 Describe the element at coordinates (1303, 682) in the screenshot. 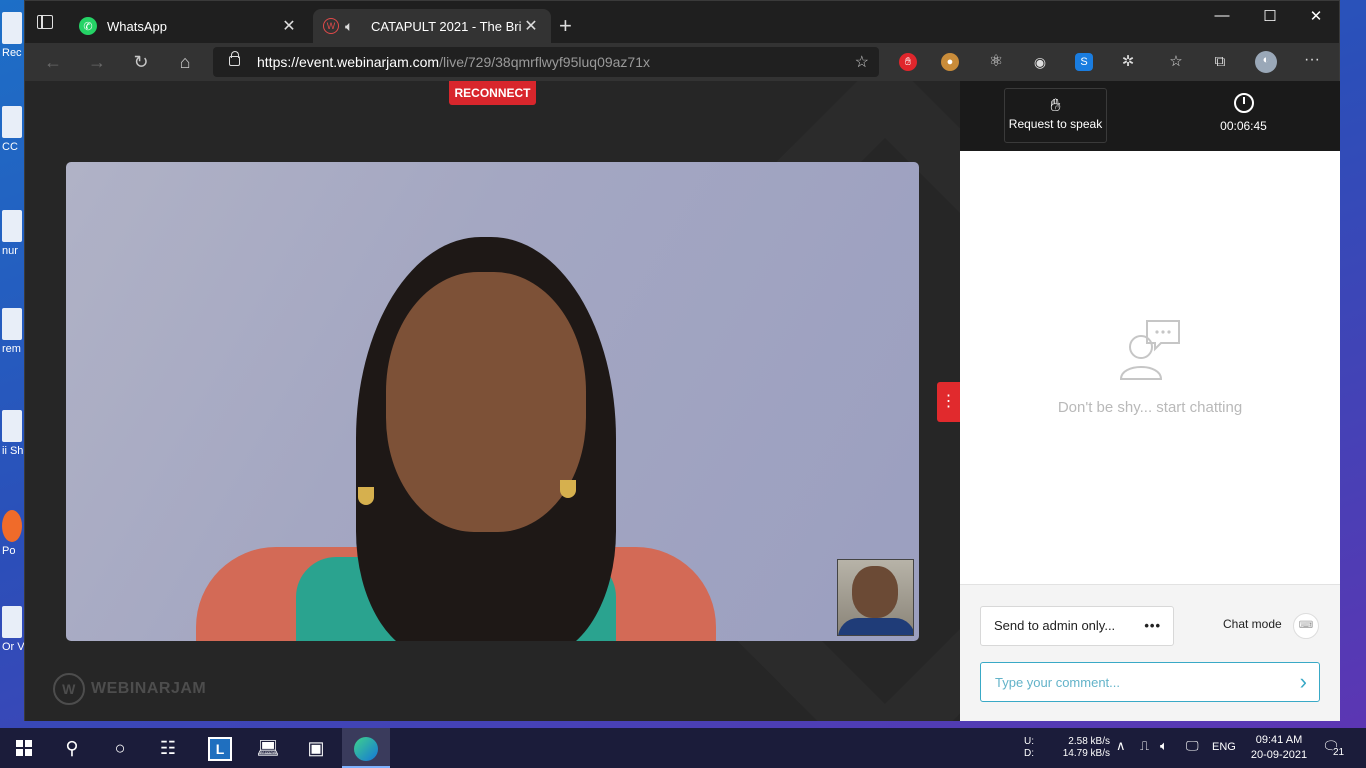

I see `send-arrow-icon: ›` at that location.